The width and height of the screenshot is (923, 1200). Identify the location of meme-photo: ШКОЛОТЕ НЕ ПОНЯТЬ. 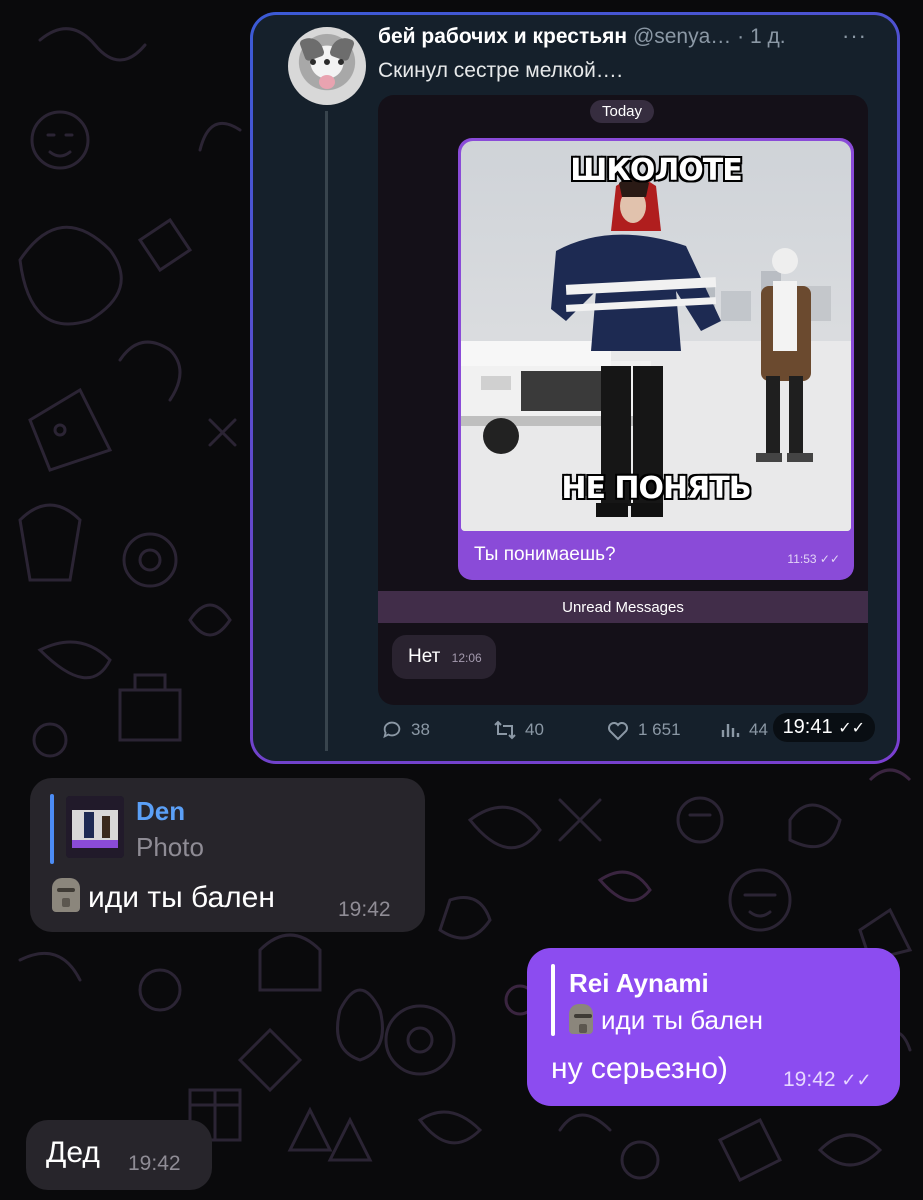
(656, 336).